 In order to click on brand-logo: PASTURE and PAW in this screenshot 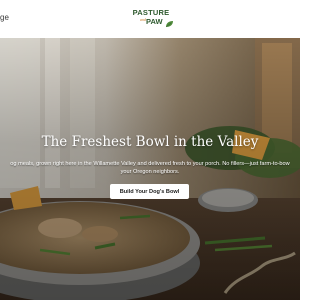, I will do `click(152, 19)`.